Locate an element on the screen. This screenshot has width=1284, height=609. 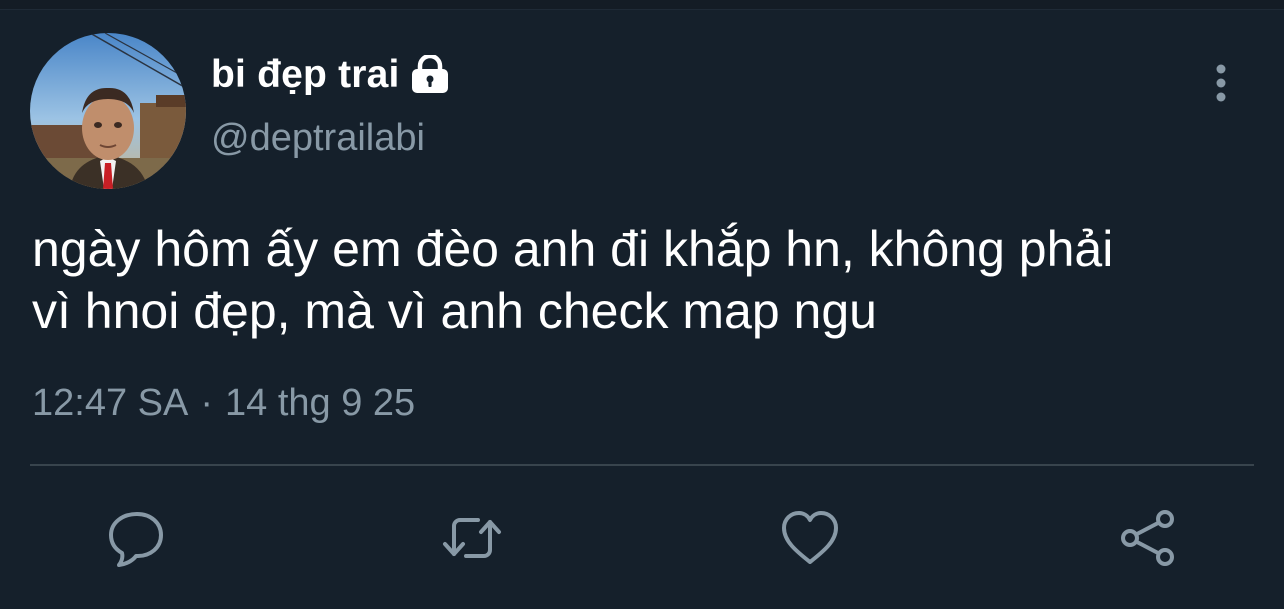
lock-icon is located at coordinates (430, 74).